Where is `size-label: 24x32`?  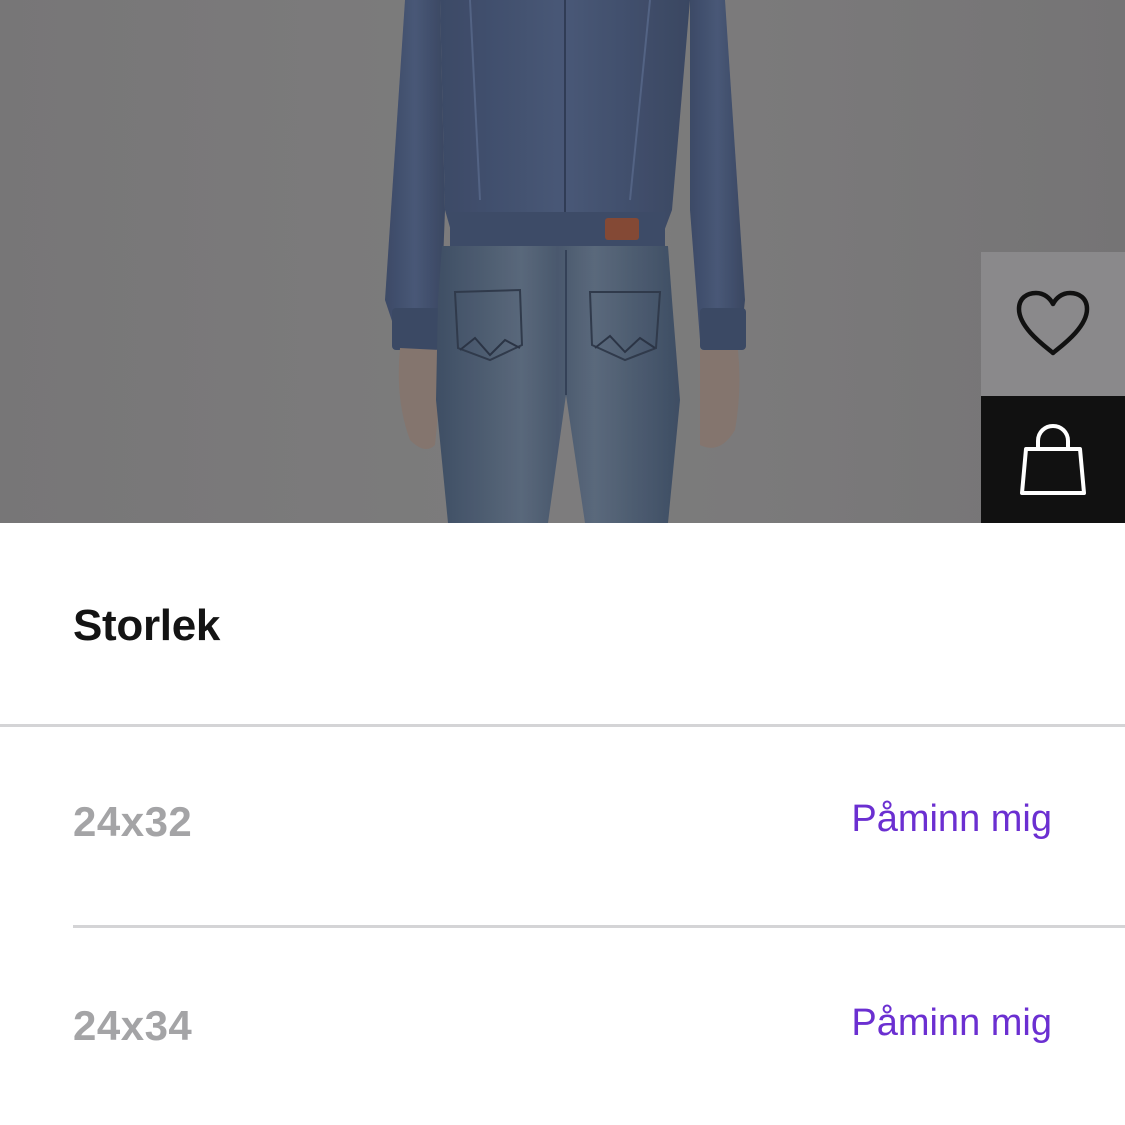 size-label: 24x32 is located at coordinates (133, 821).